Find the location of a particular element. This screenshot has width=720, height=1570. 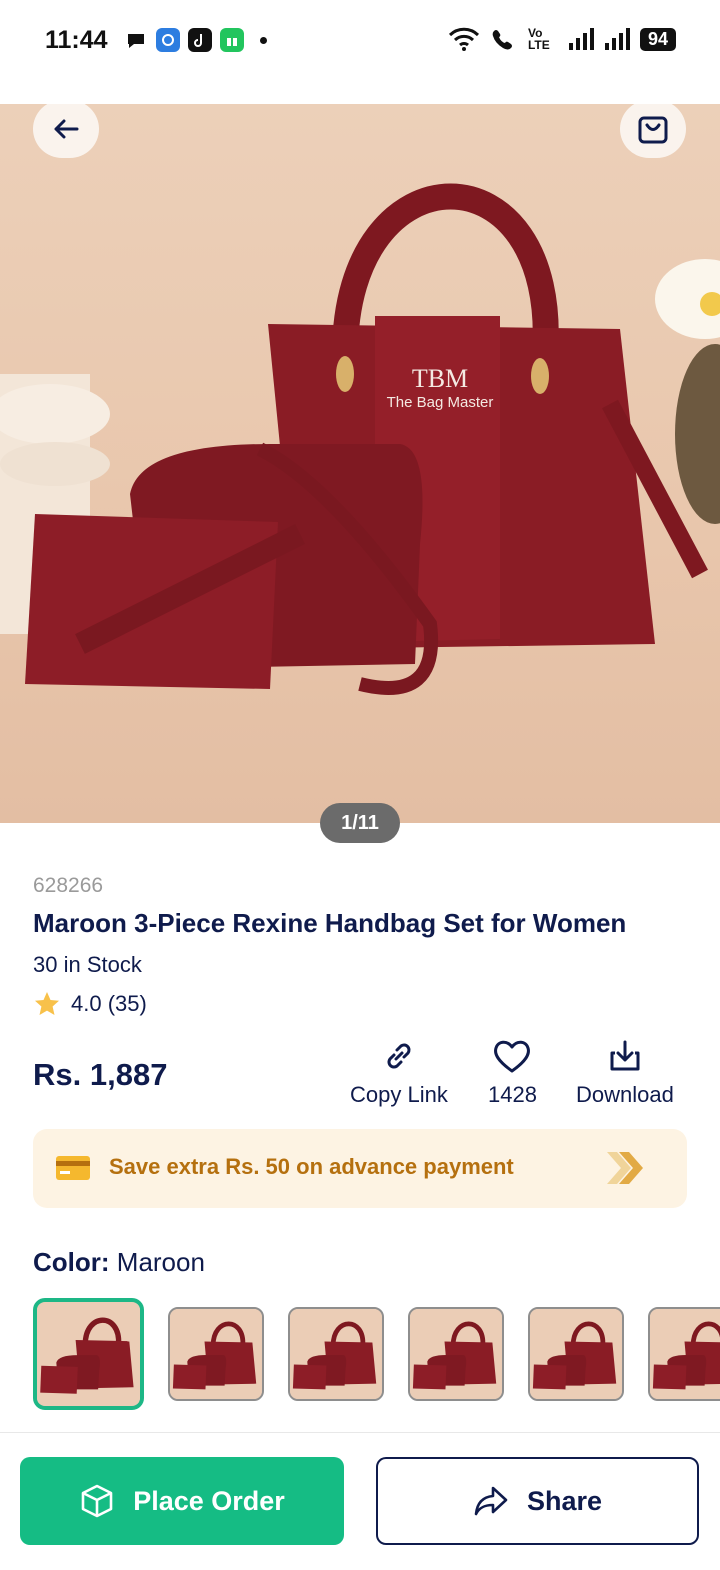

arrow-left-icon is located at coordinates (66, 129).